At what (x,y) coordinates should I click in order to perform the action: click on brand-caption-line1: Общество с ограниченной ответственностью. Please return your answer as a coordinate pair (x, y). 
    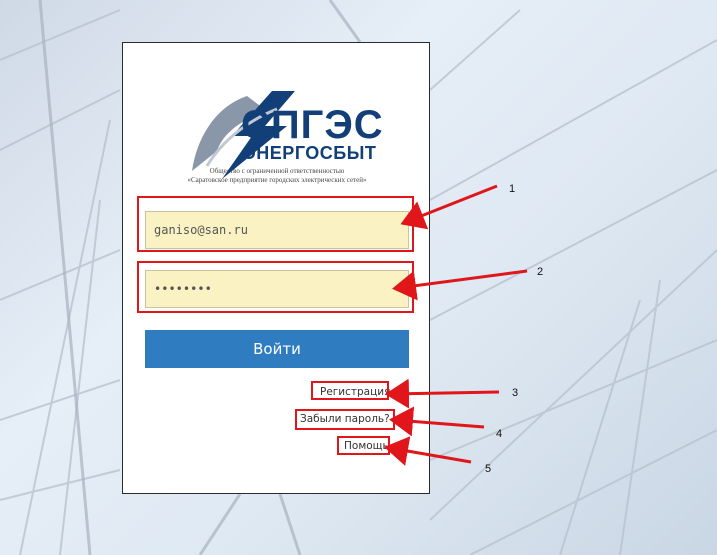
    Looking at the image, I should click on (277, 171).